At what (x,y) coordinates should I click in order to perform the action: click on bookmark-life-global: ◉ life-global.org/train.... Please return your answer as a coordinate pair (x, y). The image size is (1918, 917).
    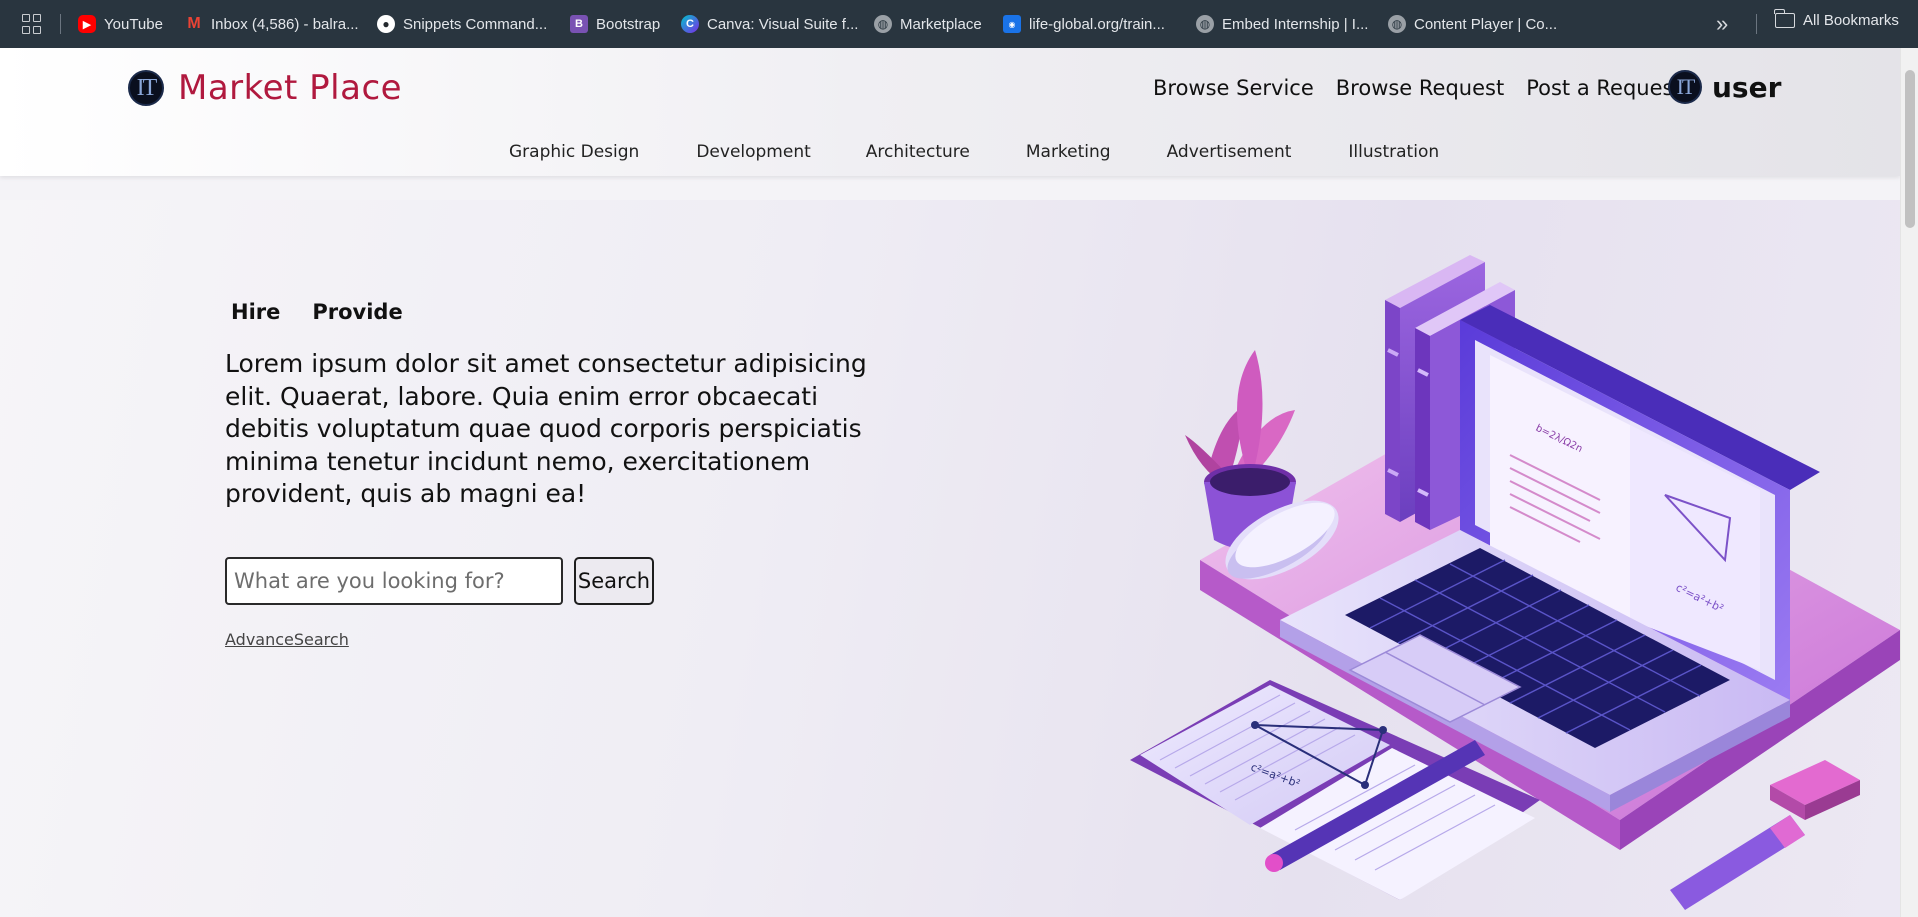
    Looking at the image, I should click on (1084, 24).